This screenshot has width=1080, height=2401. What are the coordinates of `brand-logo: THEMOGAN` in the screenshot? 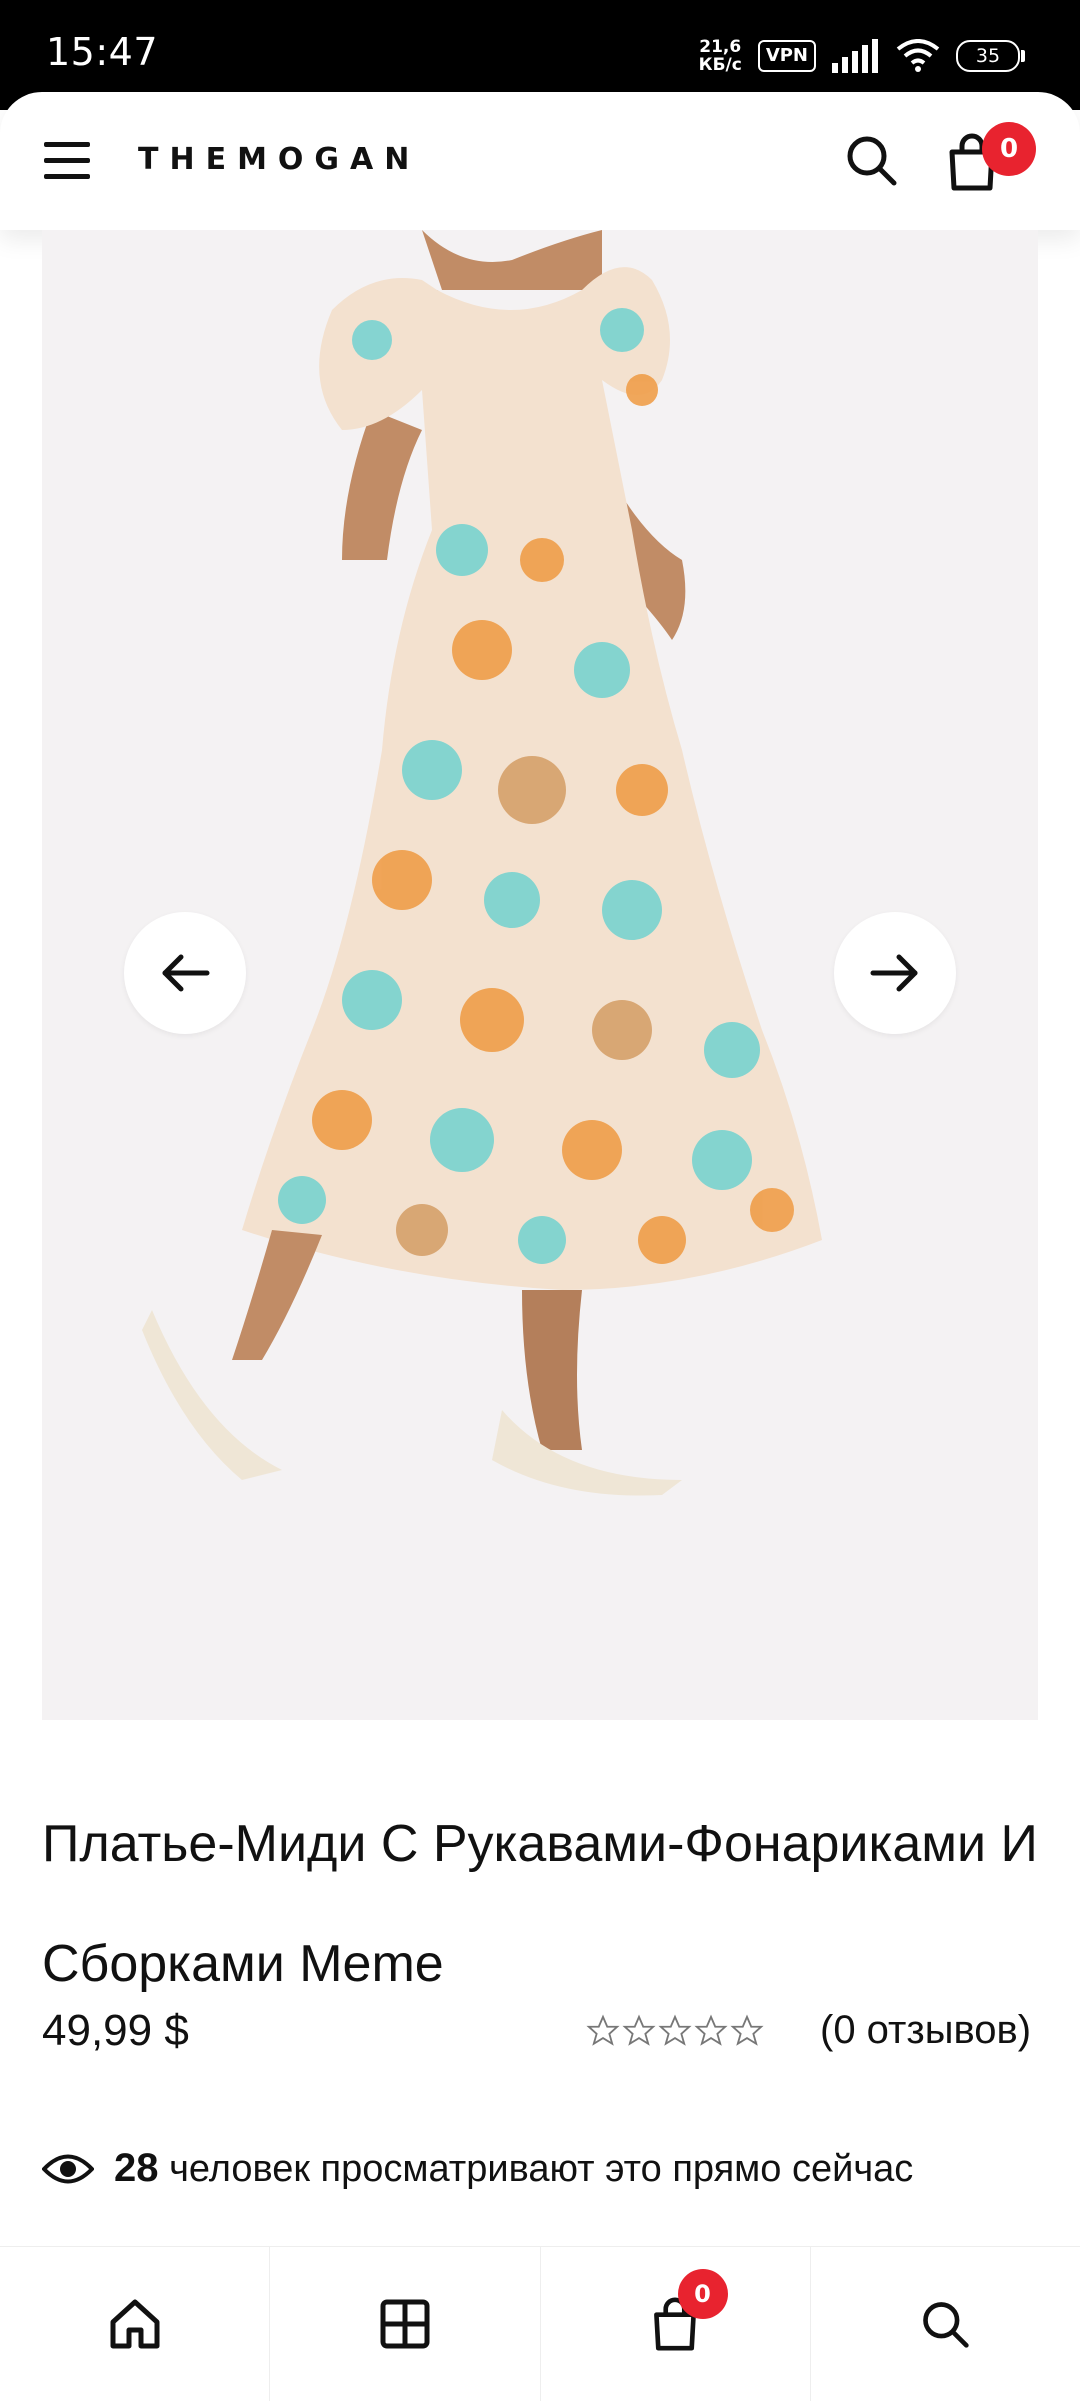 It's located at (279, 159).